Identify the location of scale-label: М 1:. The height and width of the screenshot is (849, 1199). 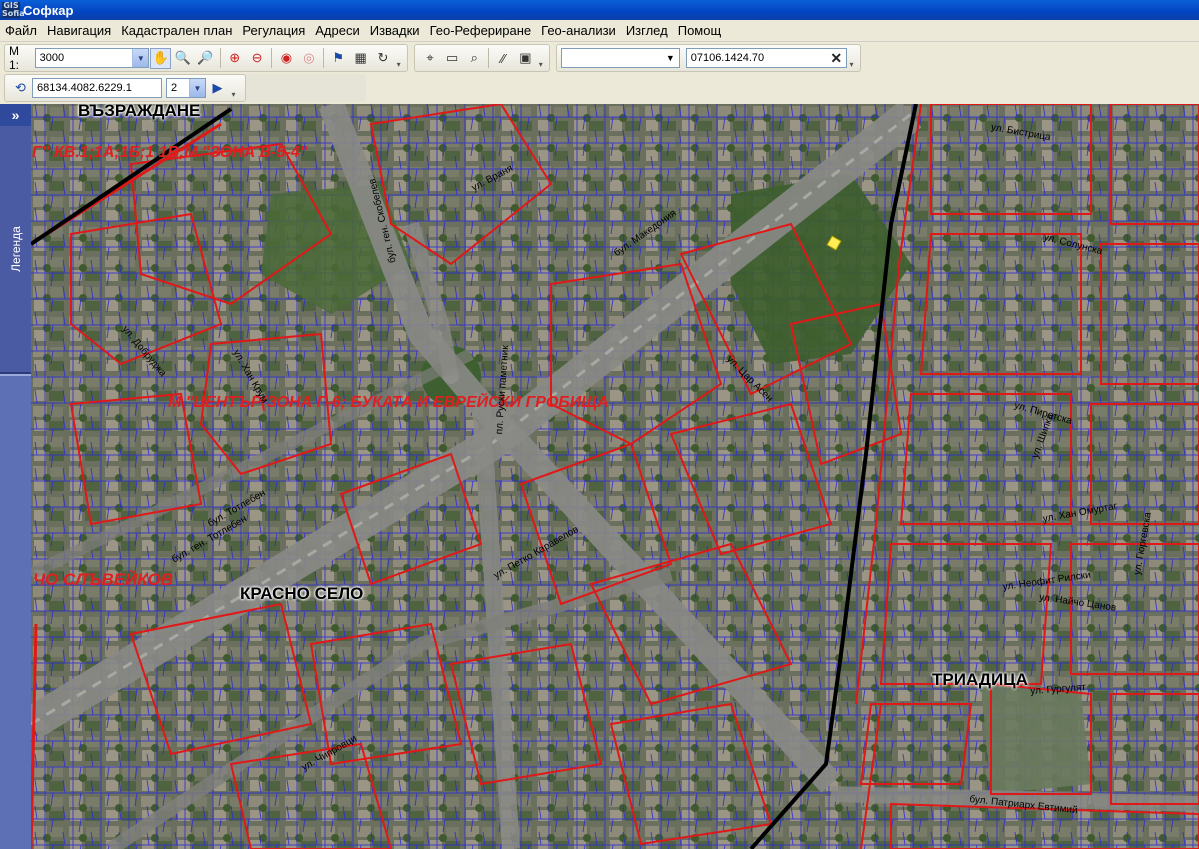
(14, 58).